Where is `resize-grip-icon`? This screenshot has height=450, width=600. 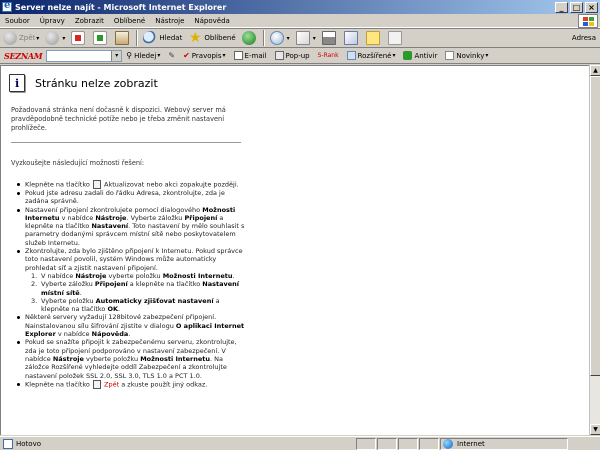 resize-grip-icon is located at coordinates (573, 444).